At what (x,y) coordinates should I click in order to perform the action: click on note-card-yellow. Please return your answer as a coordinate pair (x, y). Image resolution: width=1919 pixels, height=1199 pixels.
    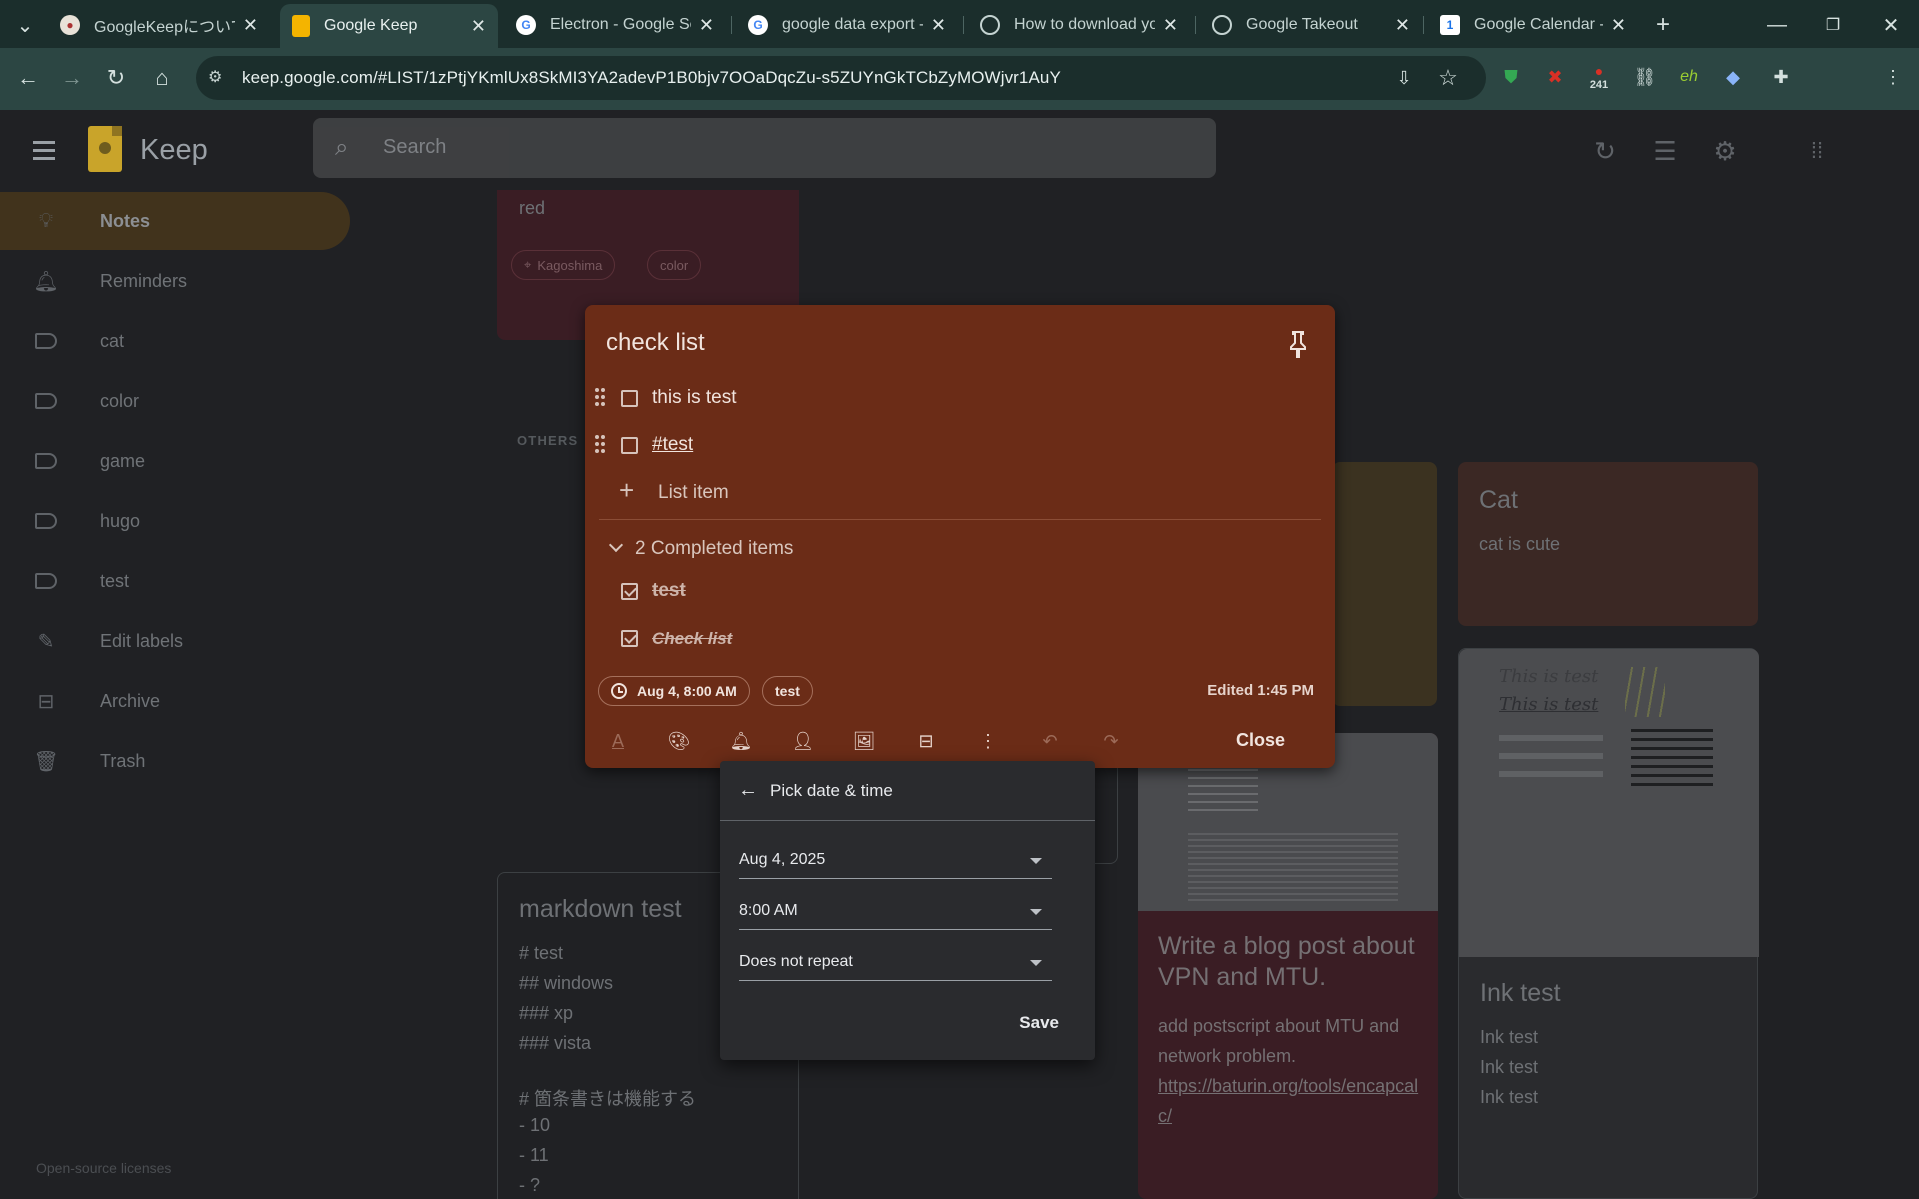
    Looking at the image, I should click on (1384, 584).